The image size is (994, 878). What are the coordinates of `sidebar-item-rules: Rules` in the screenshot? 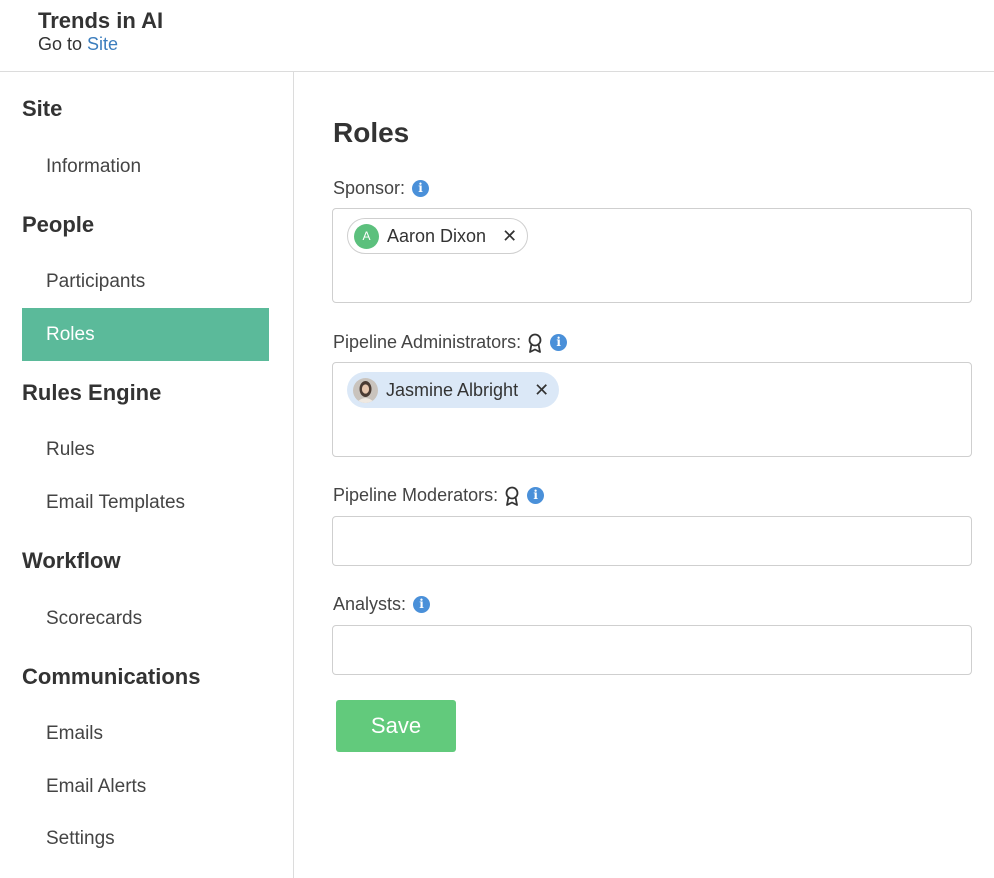 It's located at (145, 449).